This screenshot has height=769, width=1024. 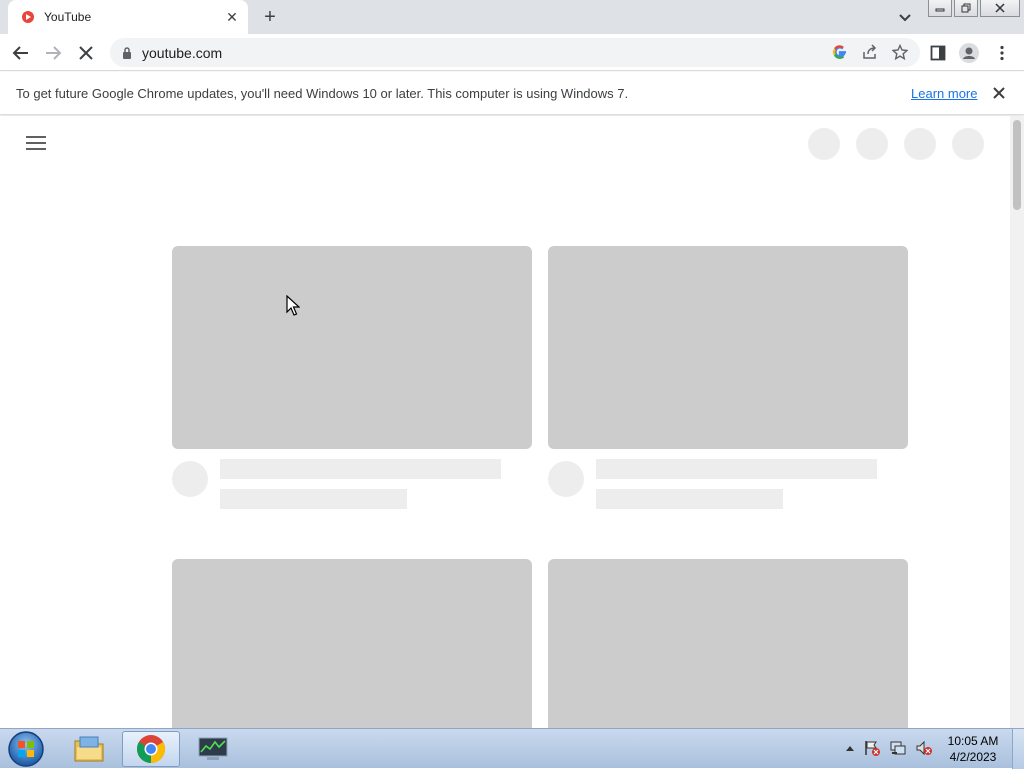 I want to click on menu-button, so click(x=1002, y=53).